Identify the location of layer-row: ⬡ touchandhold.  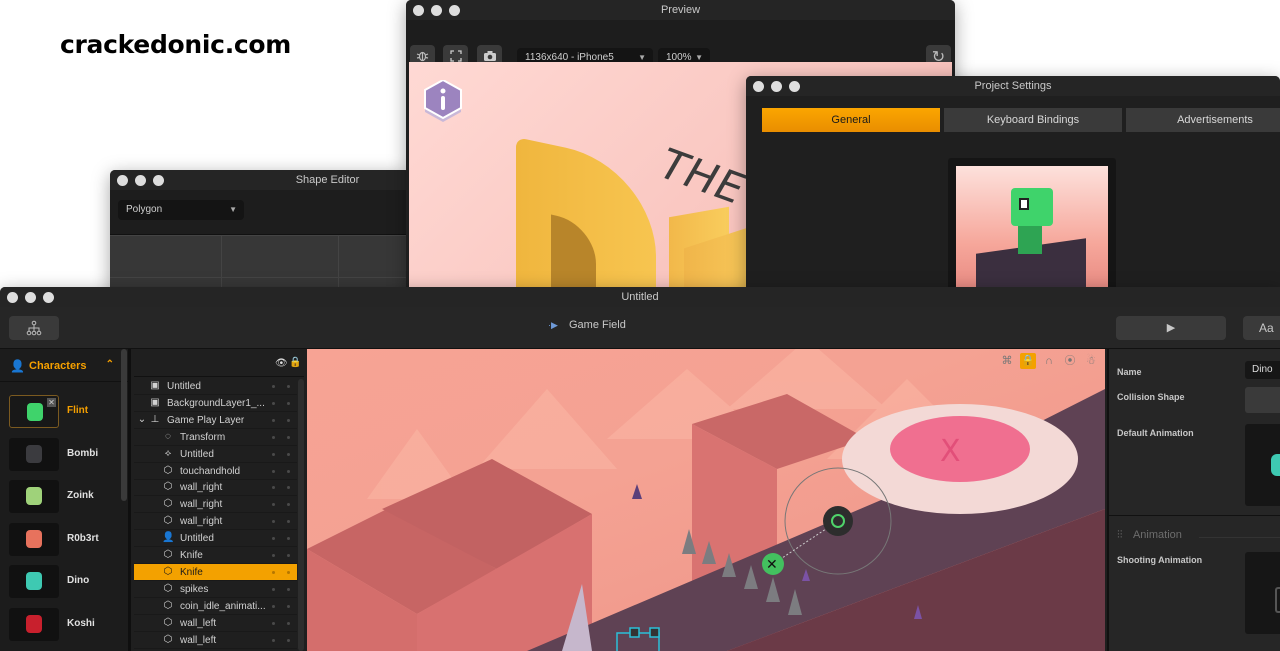
(215, 471).